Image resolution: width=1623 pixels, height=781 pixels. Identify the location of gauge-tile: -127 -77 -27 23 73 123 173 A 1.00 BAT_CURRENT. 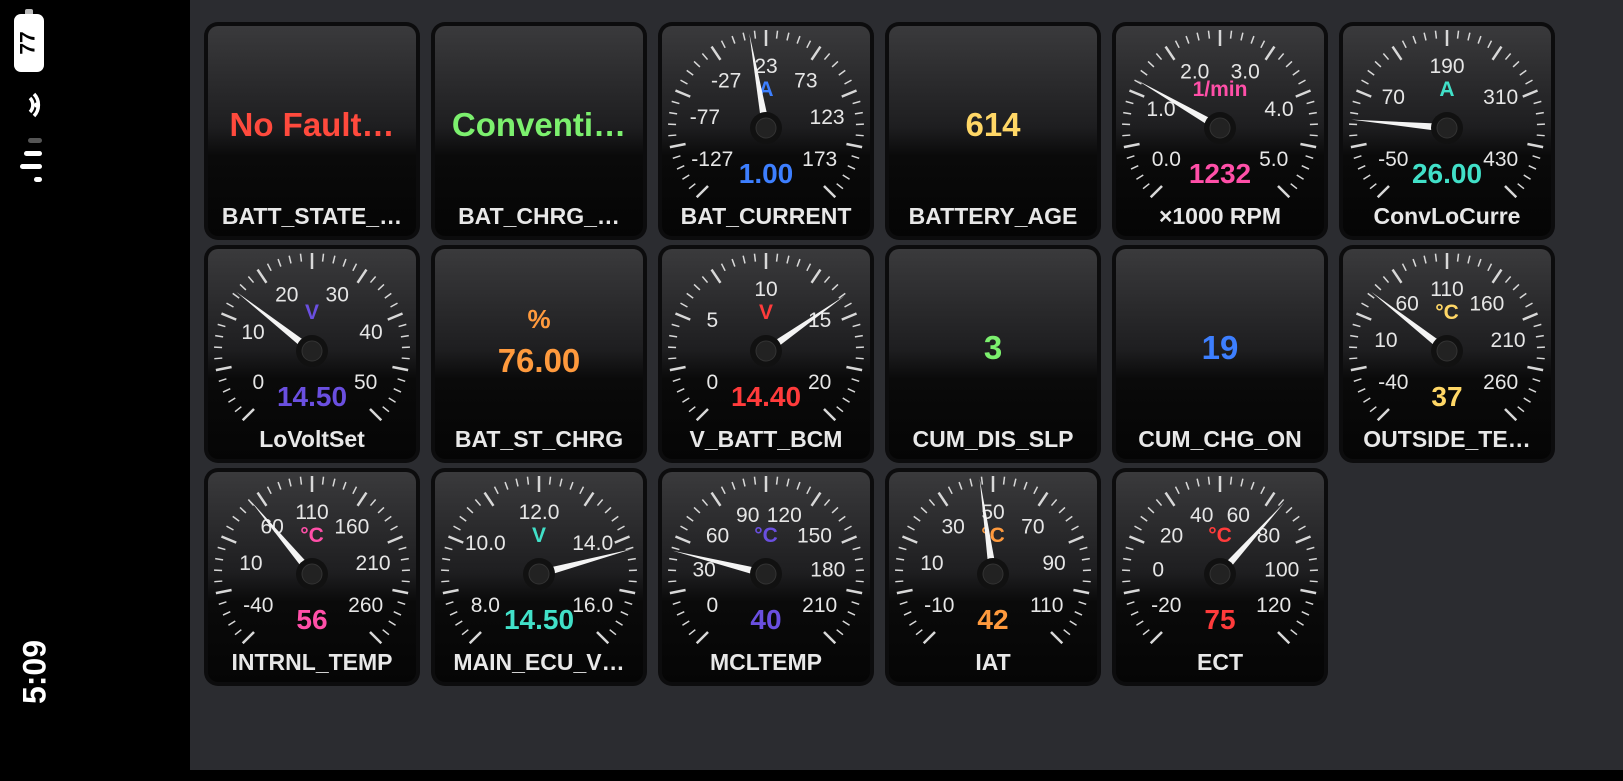
(766, 131).